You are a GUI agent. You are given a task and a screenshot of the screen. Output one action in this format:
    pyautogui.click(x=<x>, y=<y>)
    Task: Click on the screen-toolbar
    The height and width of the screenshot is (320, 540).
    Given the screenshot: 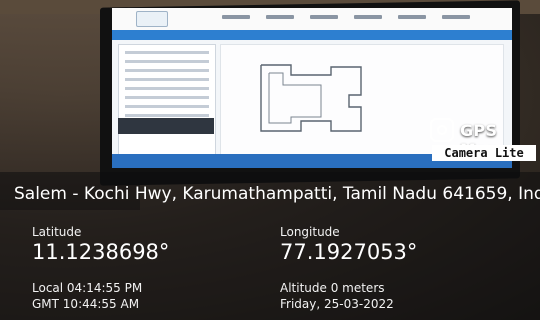 What is the action you would take?
    pyautogui.click(x=312, y=35)
    